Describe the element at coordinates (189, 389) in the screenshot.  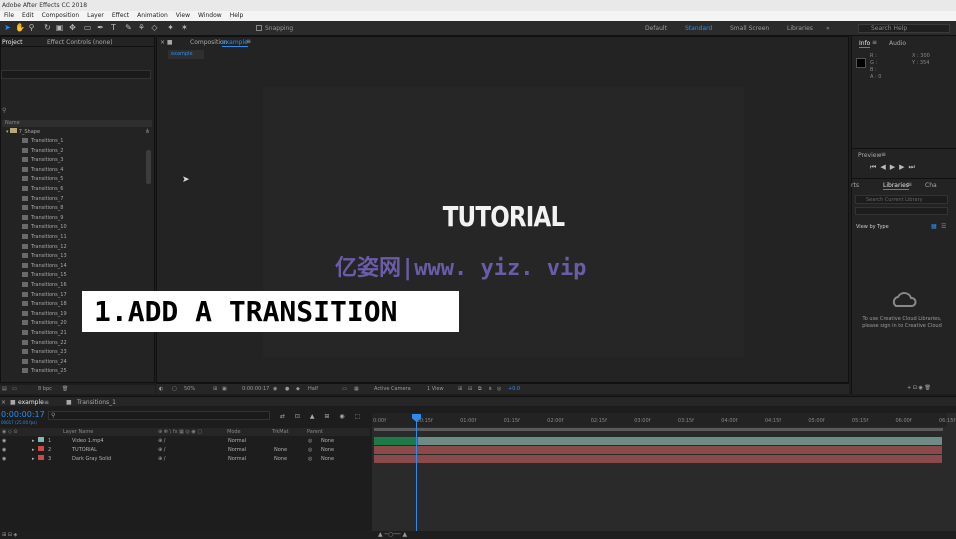
I see `zoom-level: 50%` at that location.